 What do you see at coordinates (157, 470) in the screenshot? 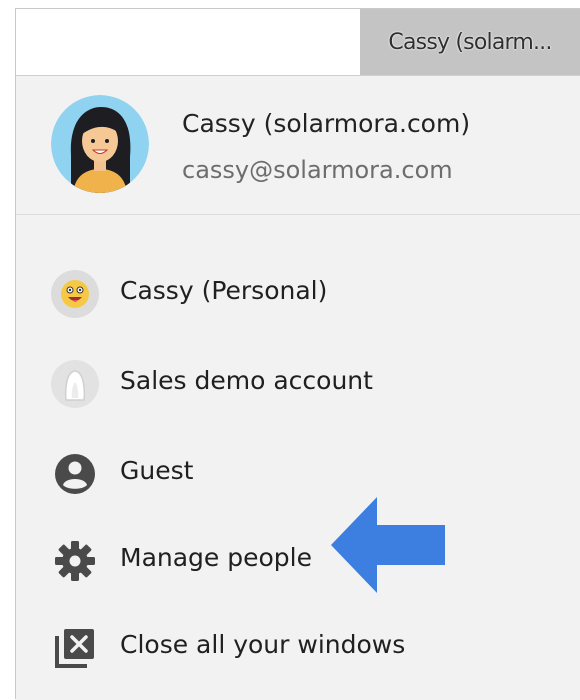
I see `menu-item-label: Guest` at bounding box center [157, 470].